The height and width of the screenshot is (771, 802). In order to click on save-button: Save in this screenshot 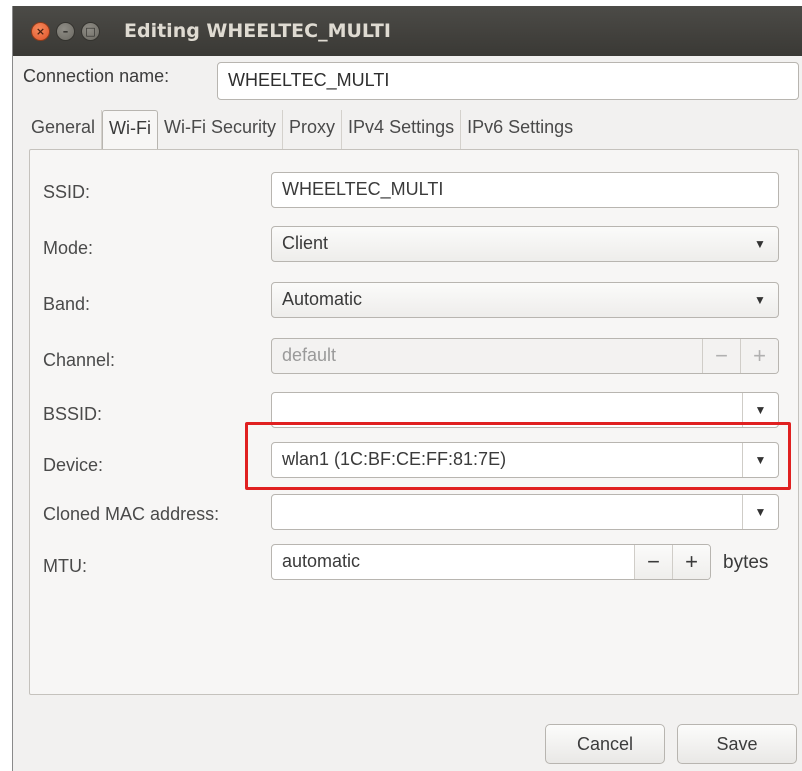, I will do `click(737, 744)`.